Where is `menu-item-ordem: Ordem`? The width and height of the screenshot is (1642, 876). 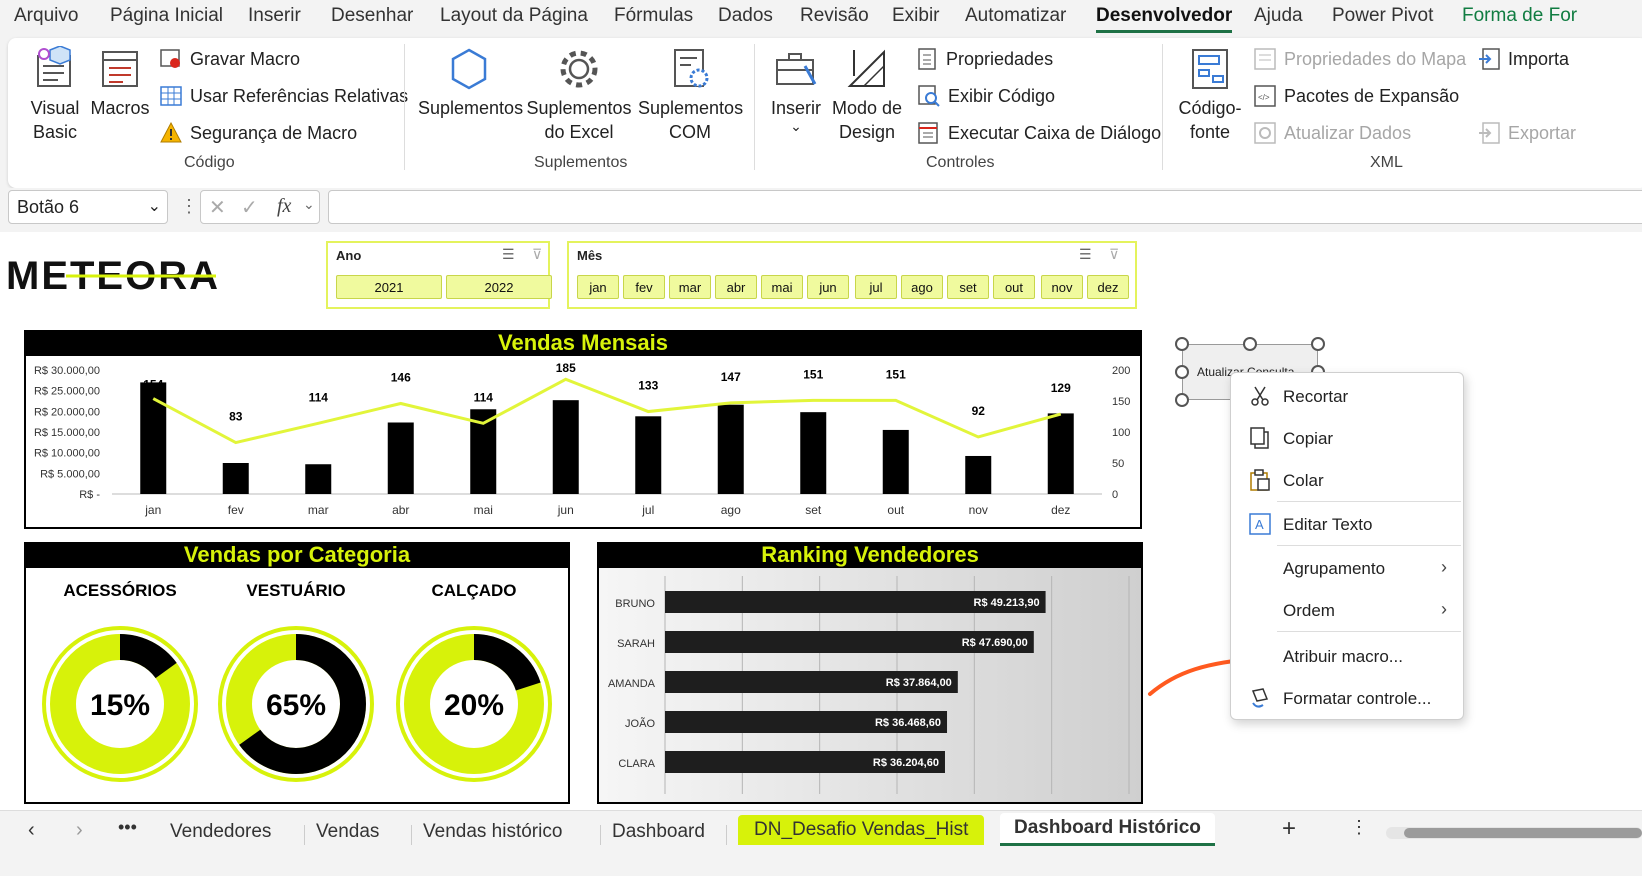 menu-item-ordem: Ordem is located at coordinates (1309, 611).